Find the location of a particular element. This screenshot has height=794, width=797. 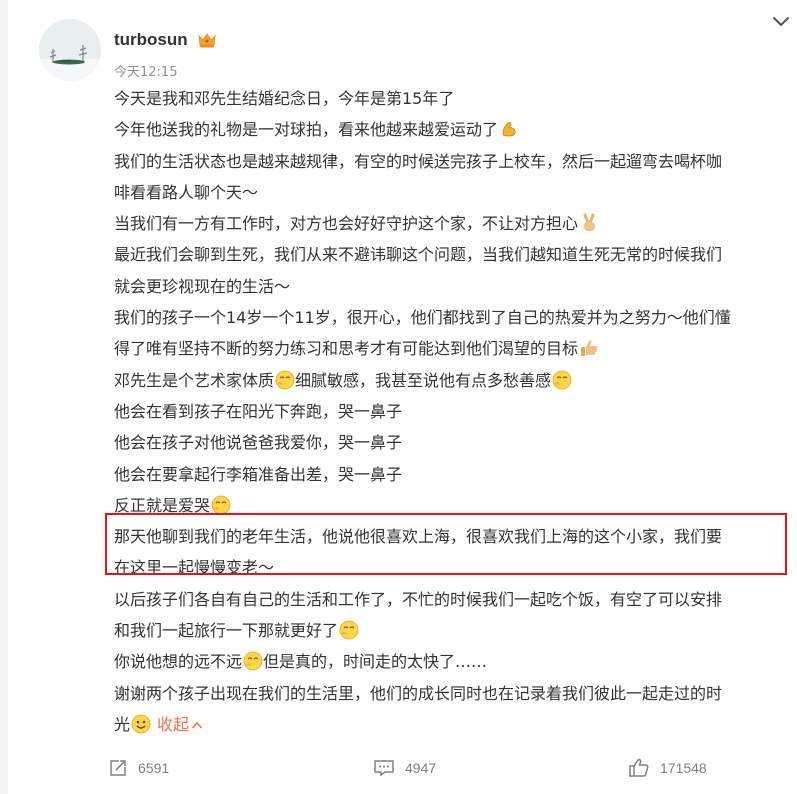

line-text: 最近我们会聊到生死，我们从来不避讳聊这个问题，当我们越知道生死无常的时候我们 is located at coordinates (418, 255).